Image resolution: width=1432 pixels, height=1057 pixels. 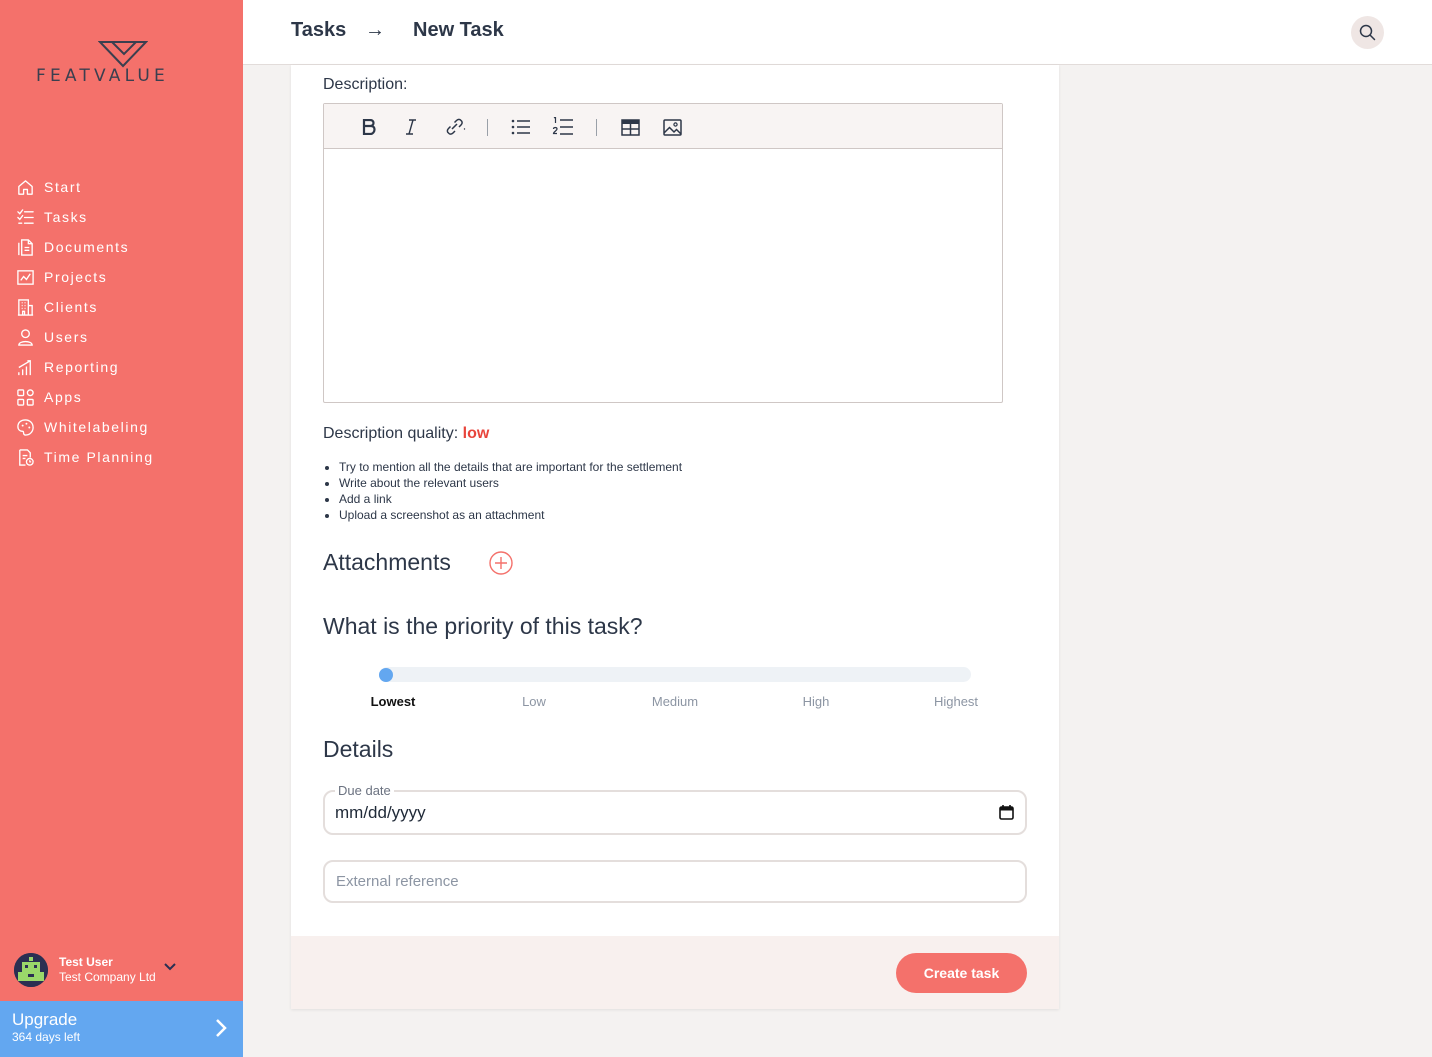 What do you see at coordinates (123, 54) in the screenshot?
I see `logo-mark-icon` at bounding box center [123, 54].